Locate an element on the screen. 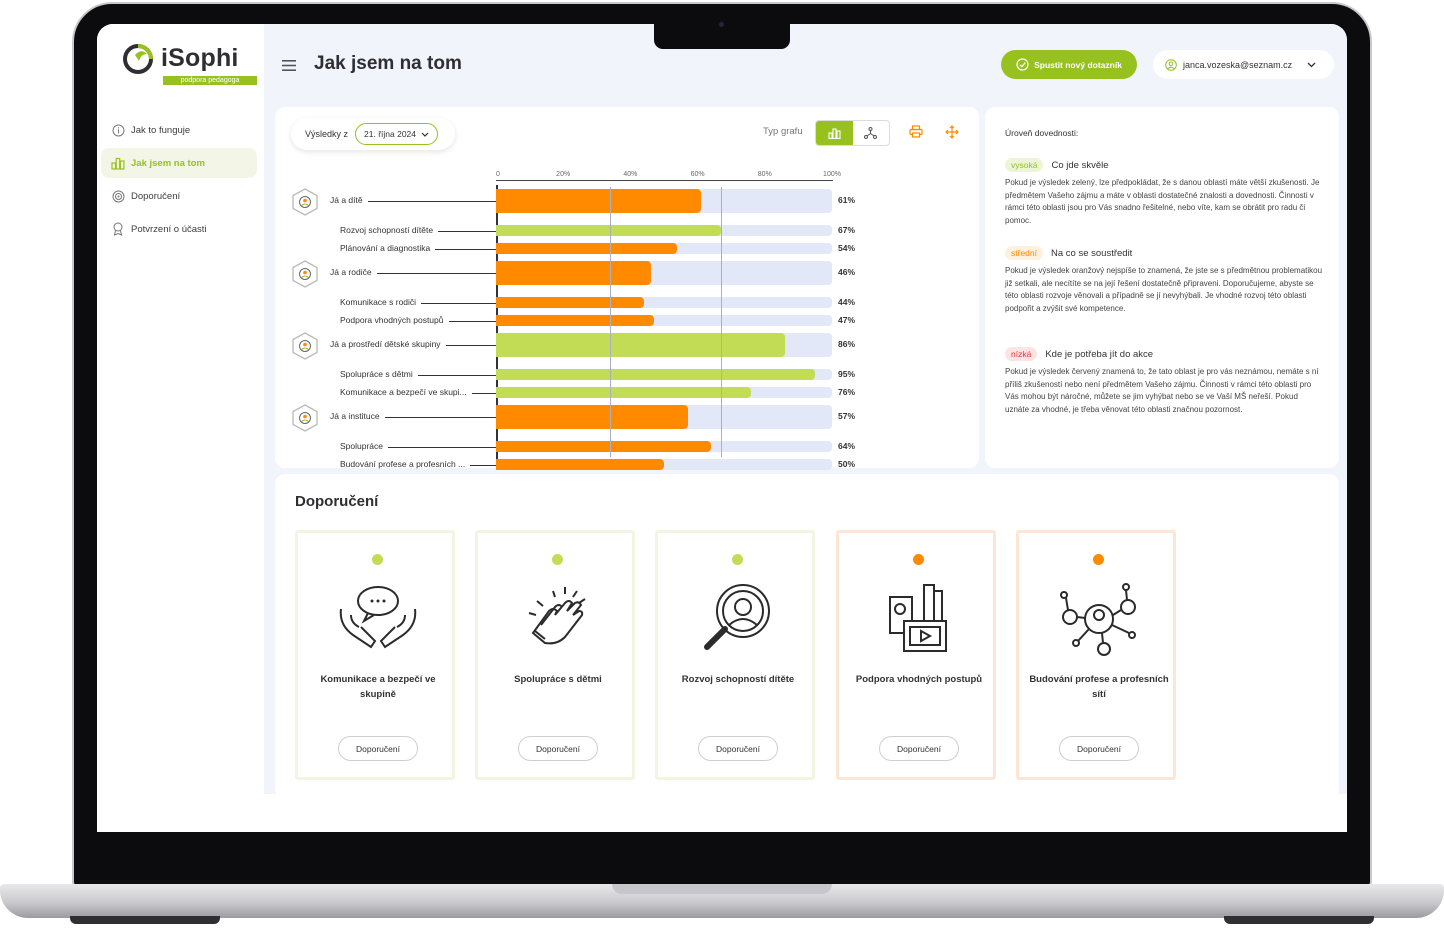 The image size is (1444, 930). value-label: 44% is located at coordinates (847, 301).